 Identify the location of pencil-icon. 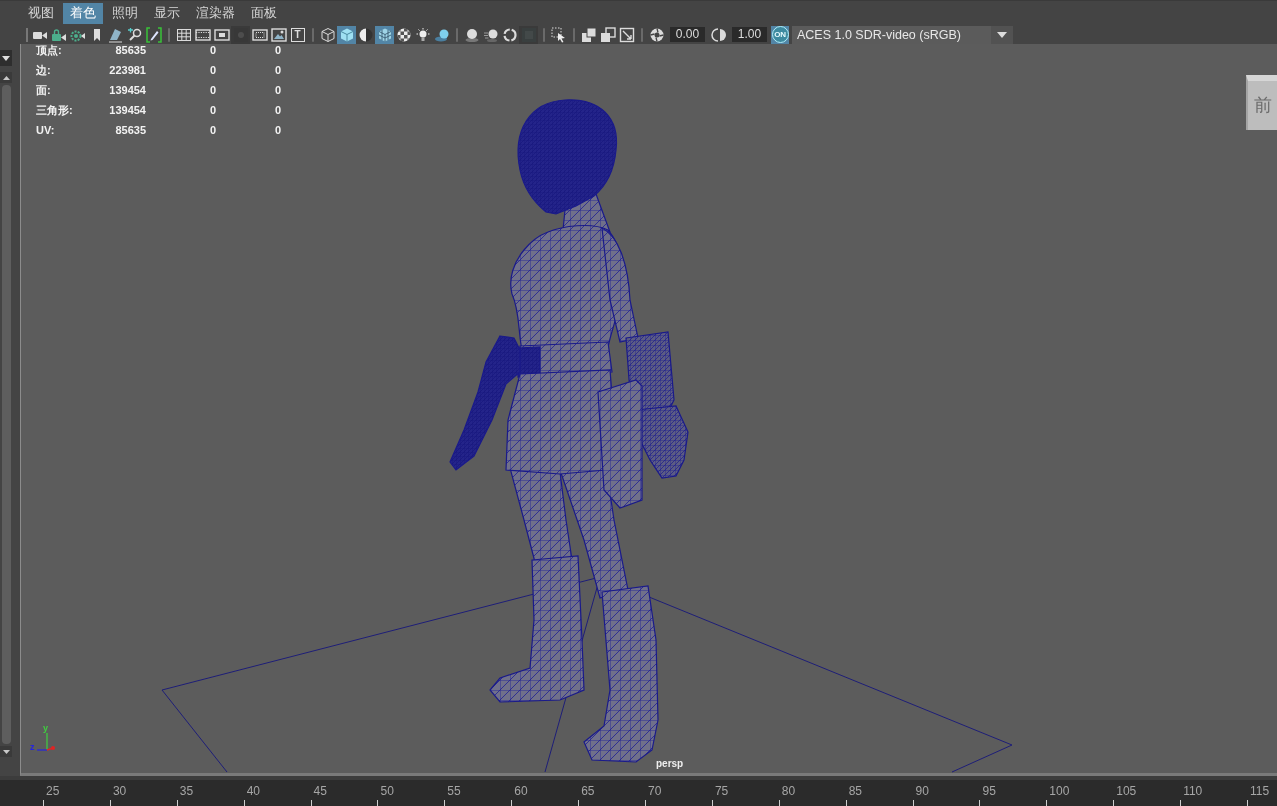
(153, 34).